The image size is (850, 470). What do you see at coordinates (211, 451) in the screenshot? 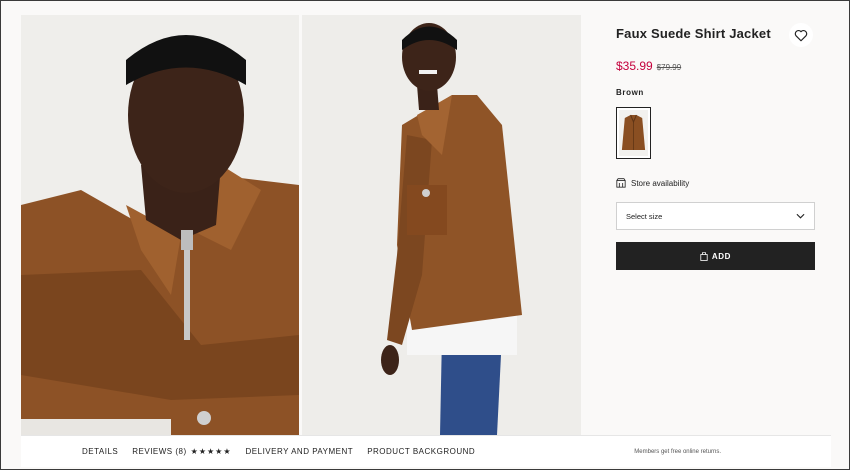
I see `rating-stars: ★★★★★` at bounding box center [211, 451].